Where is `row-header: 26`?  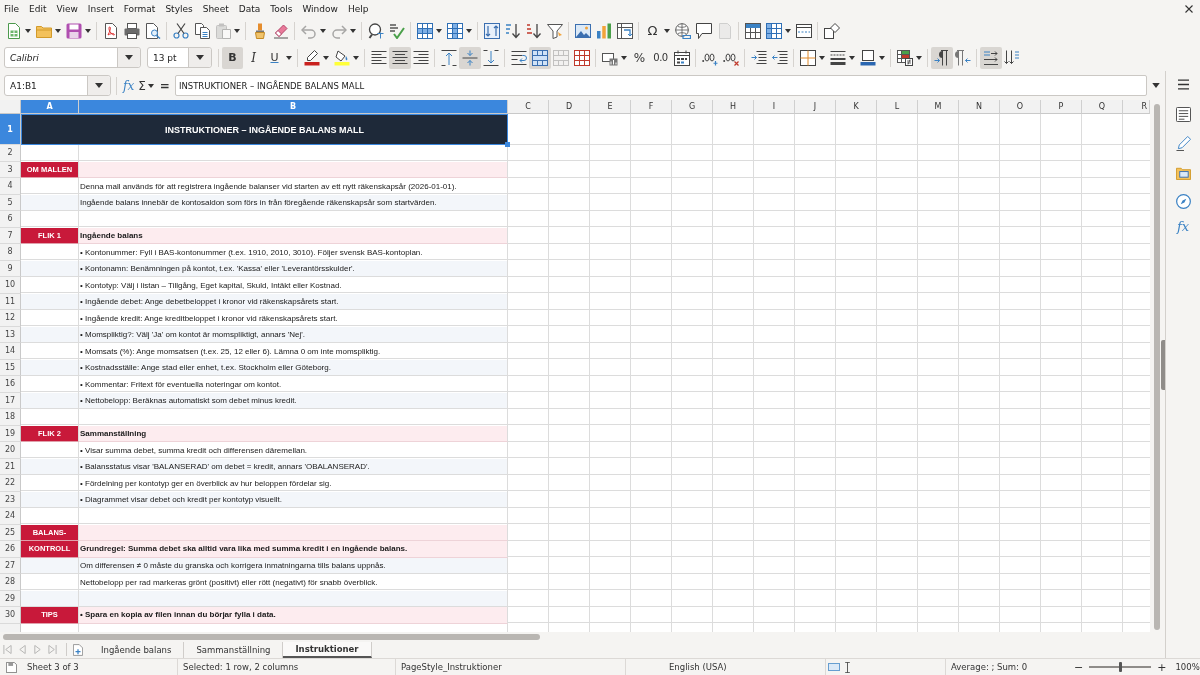 row-header: 26 is located at coordinates (10, 549).